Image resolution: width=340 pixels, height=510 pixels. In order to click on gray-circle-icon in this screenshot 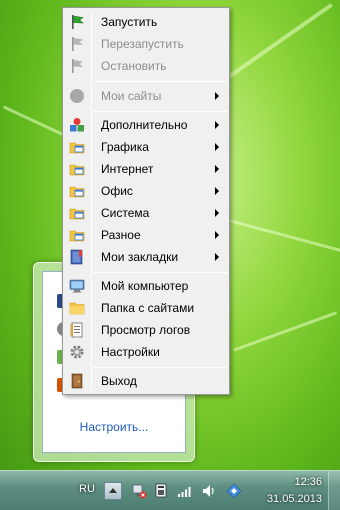, I will do `click(77, 96)`.